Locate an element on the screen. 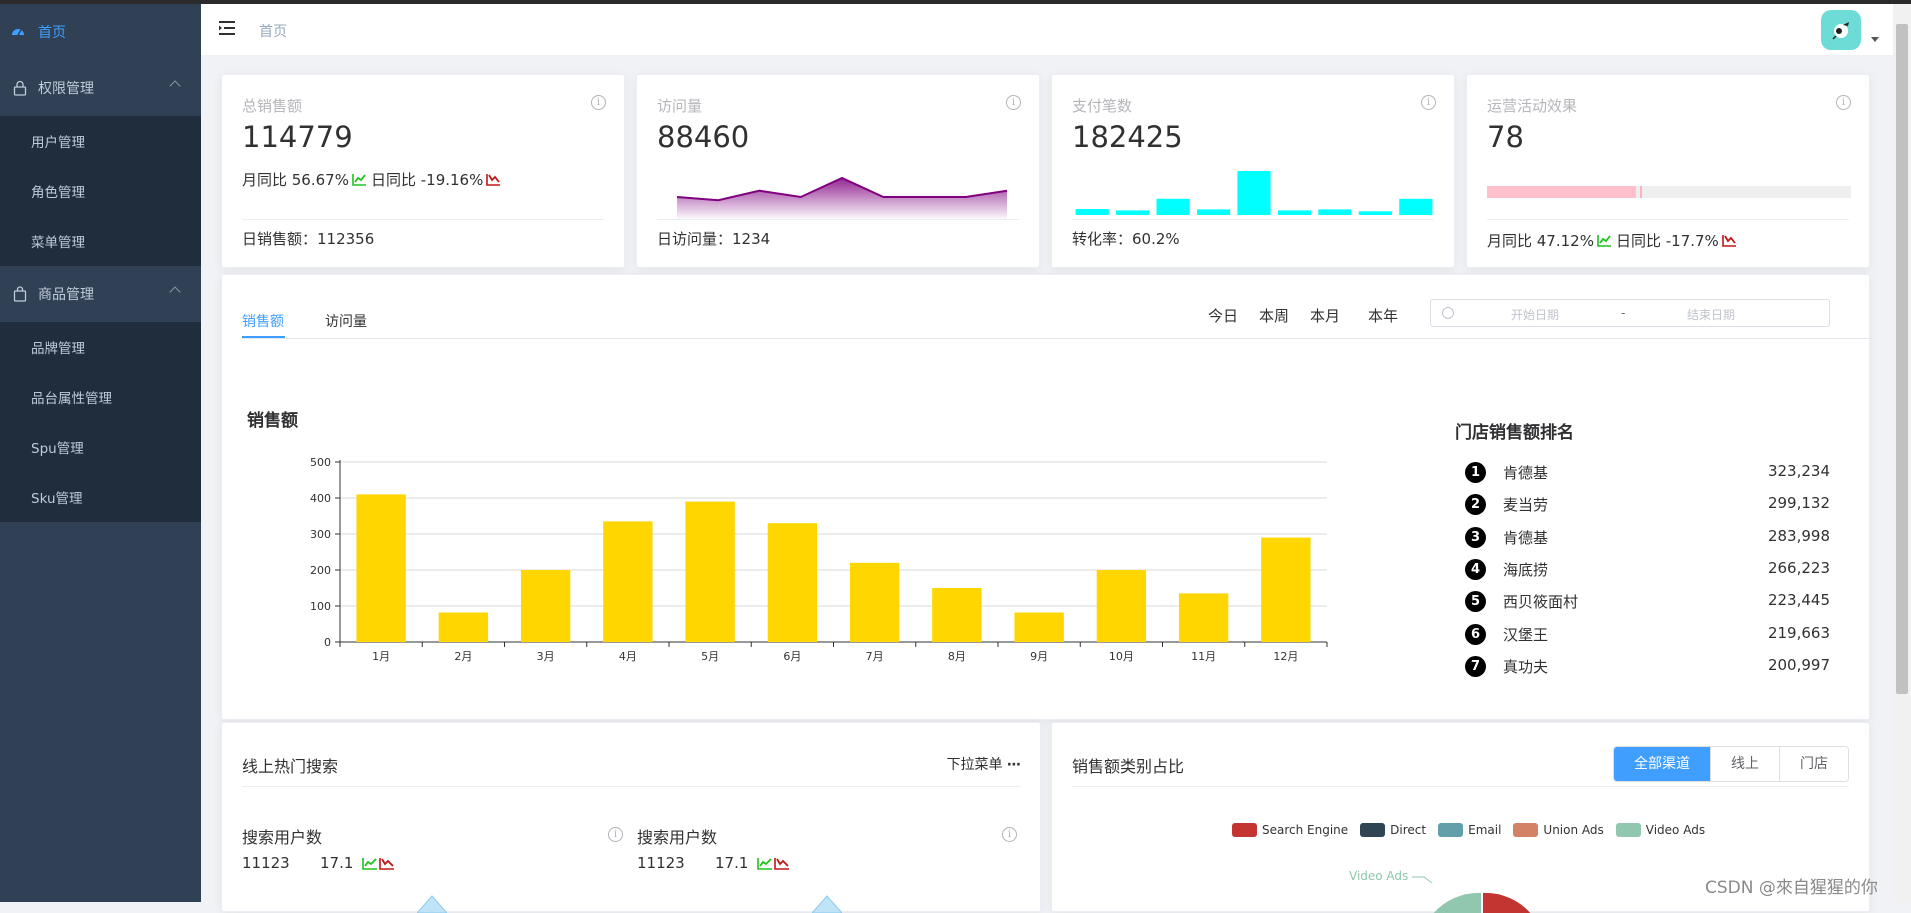 This screenshot has width=1911, height=913. sidebar-item-user-management: 用户管理 is located at coordinates (100, 141).